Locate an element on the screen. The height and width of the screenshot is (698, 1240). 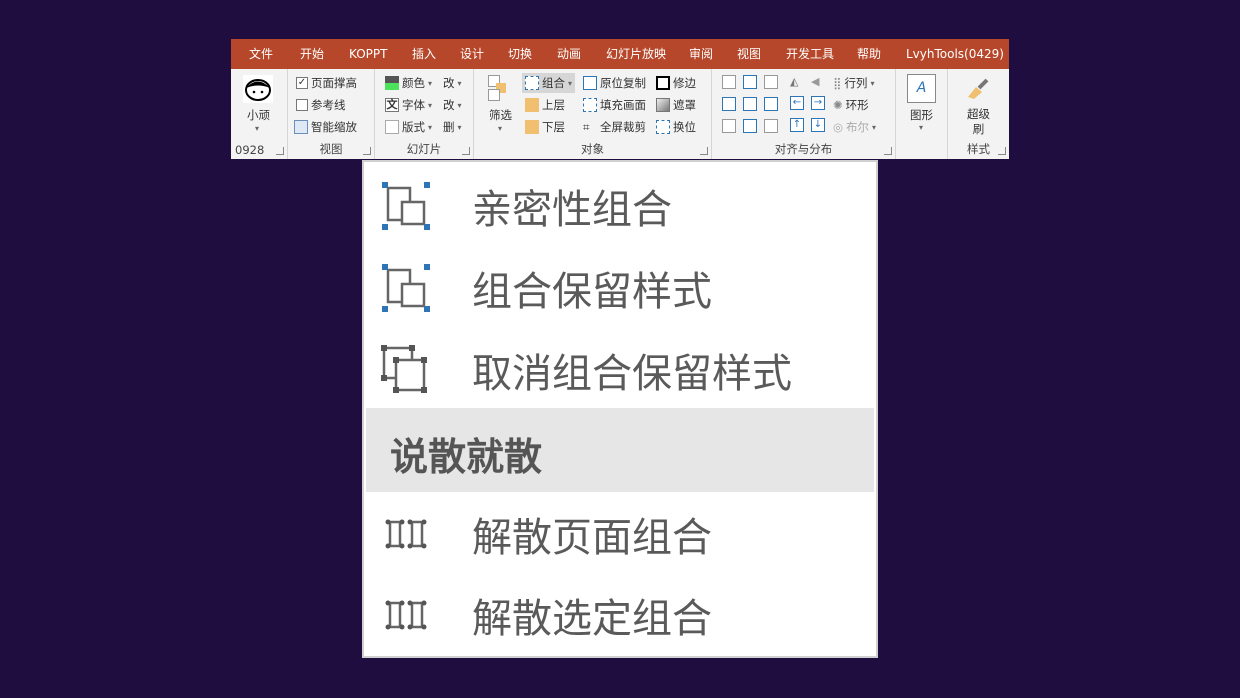
tab-home: 开始 is located at coordinates (312, 54).